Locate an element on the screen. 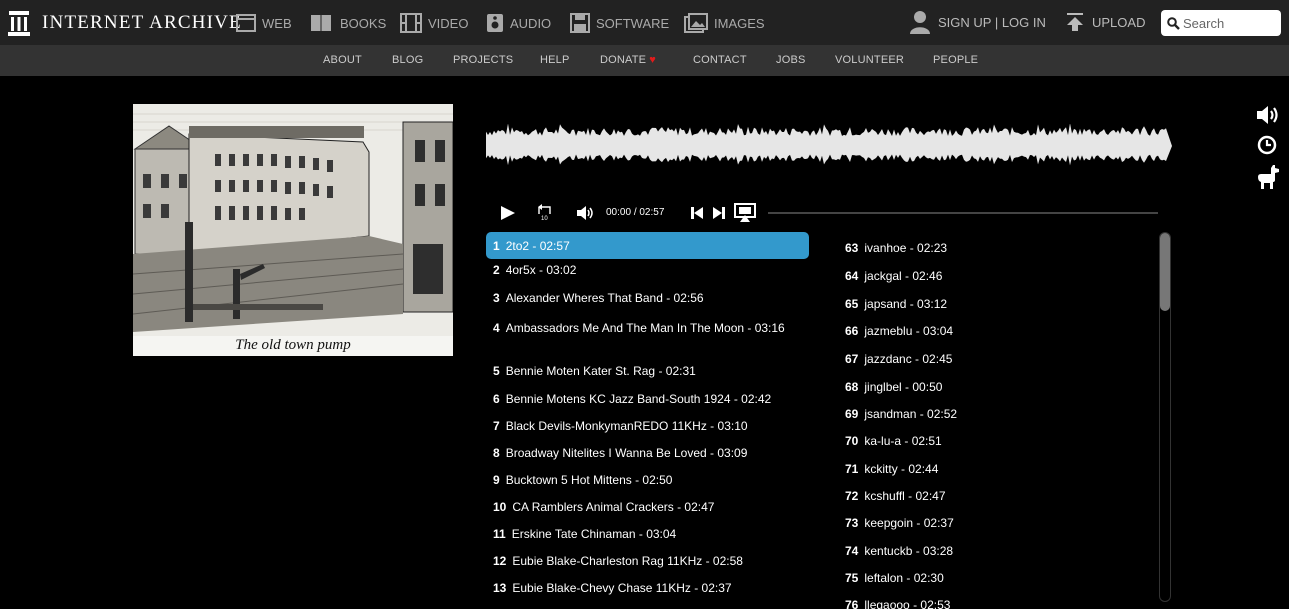  playlist-track: 75 leftalon - 02:30 is located at coordinates (894, 578).